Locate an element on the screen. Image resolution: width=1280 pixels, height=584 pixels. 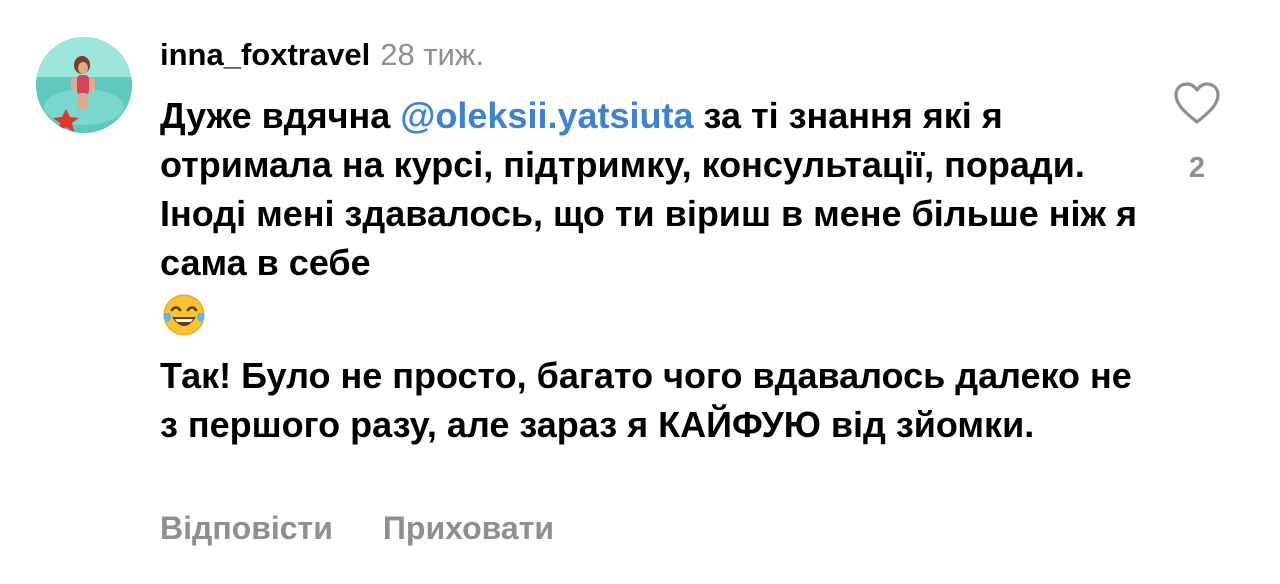
heart-outline-icon is located at coordinates (1197, 103).